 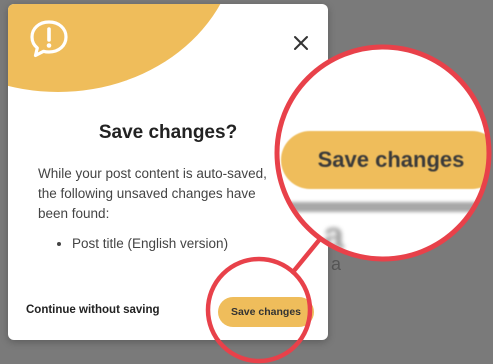 I want to click on close-icon, so click(x=301, y=43).